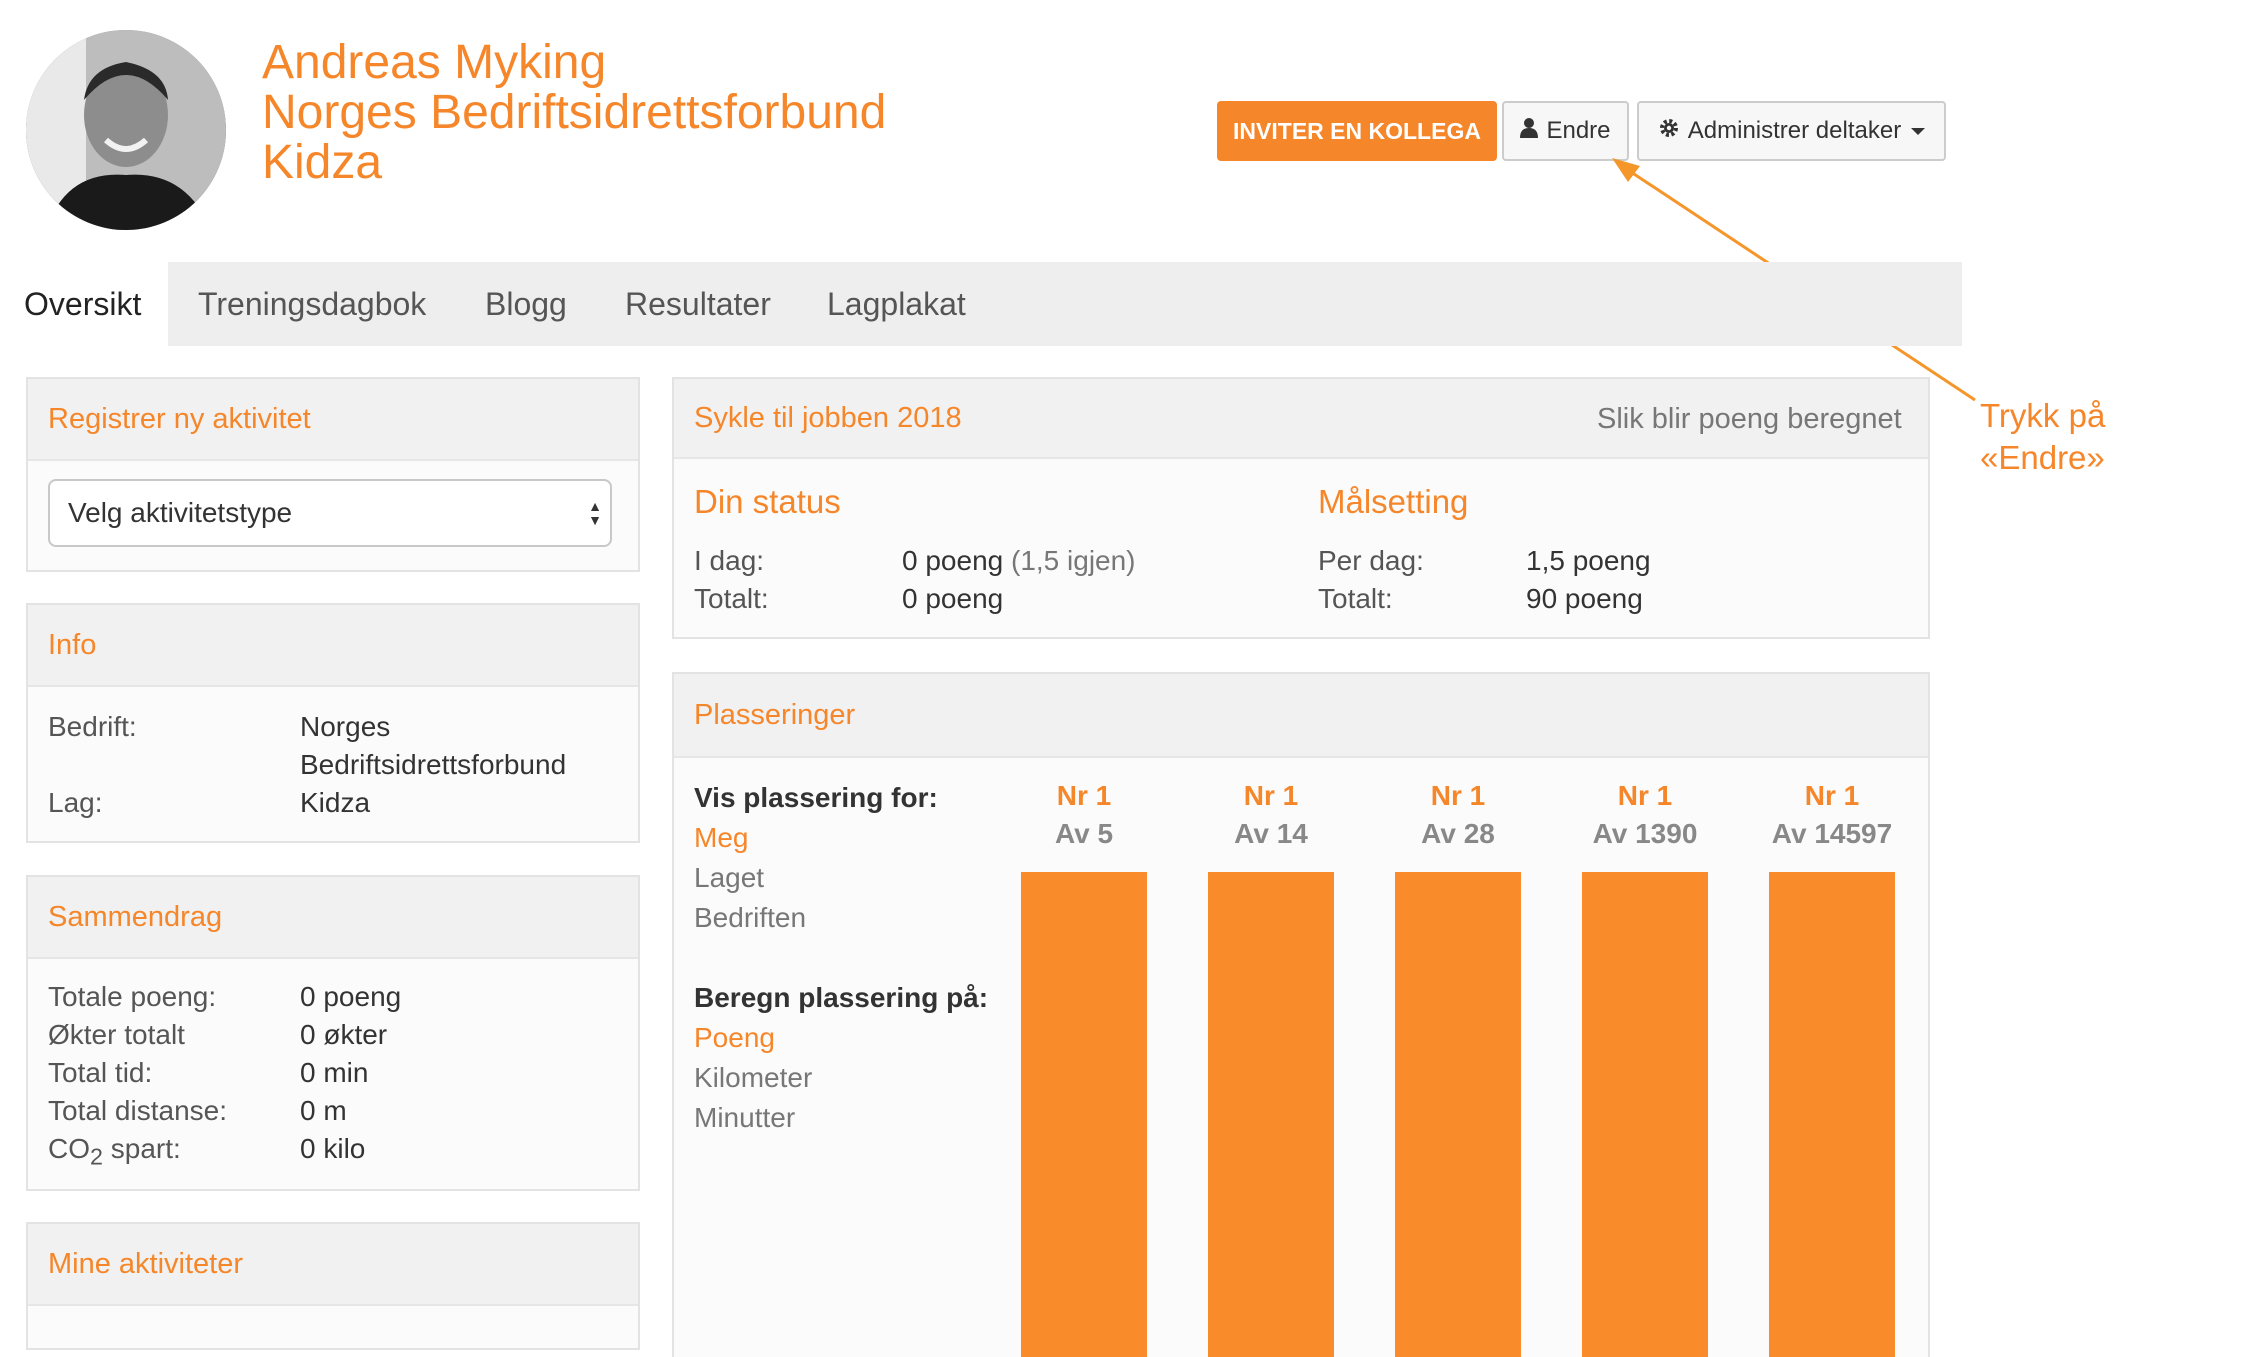  What do you see at coordinates (1749, 419) in the screenshot?
I see `points-info-link: Slik blir poeng beregnet` at bounding box center [1749, 419].